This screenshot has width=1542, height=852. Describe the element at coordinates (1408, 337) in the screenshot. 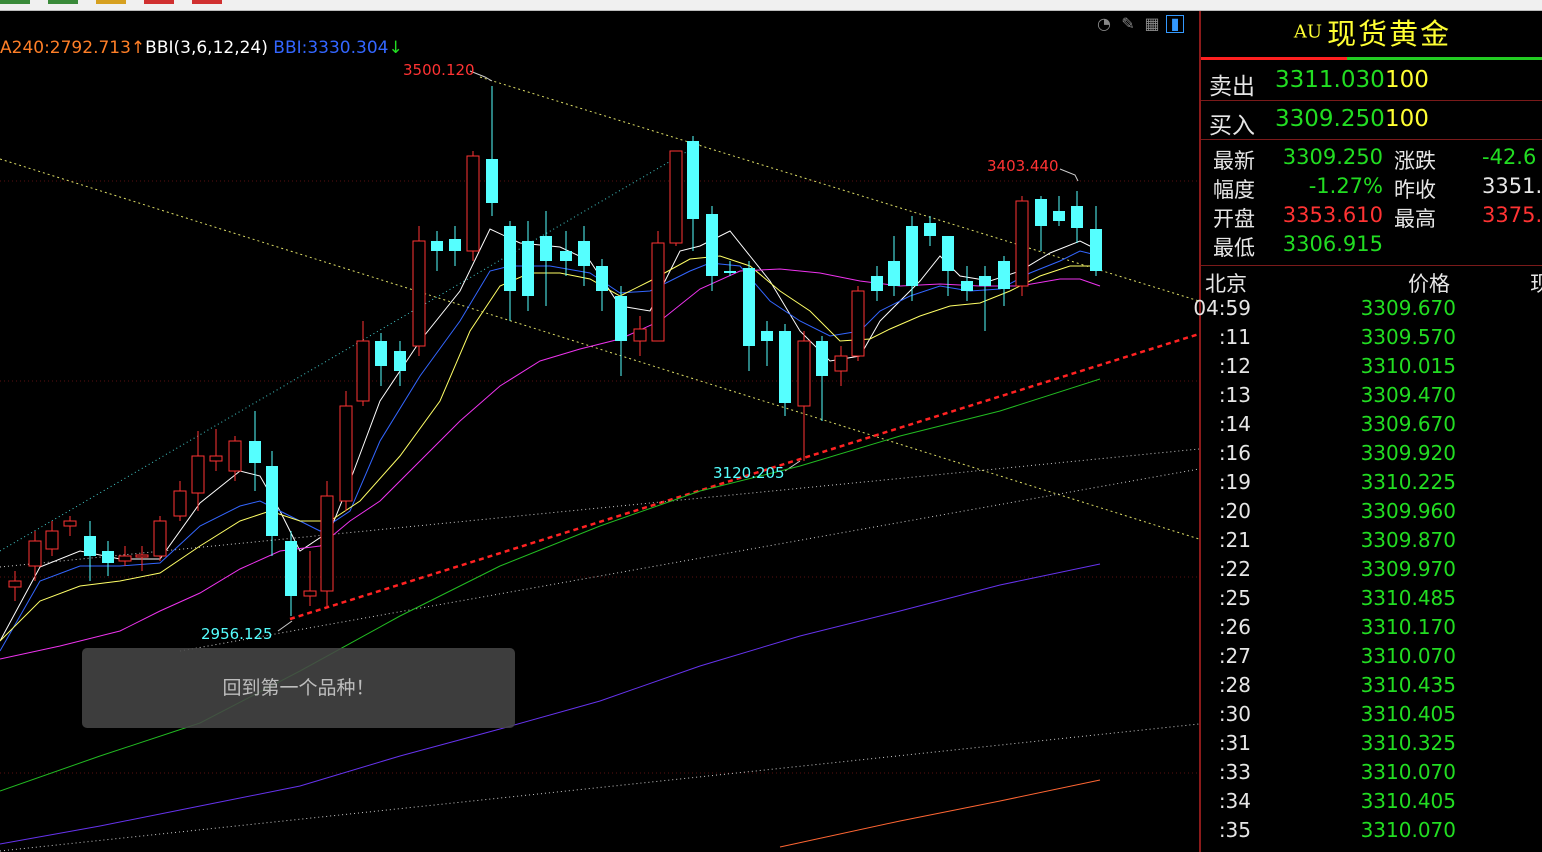

I see `tick-price: 3309.570` at that location.